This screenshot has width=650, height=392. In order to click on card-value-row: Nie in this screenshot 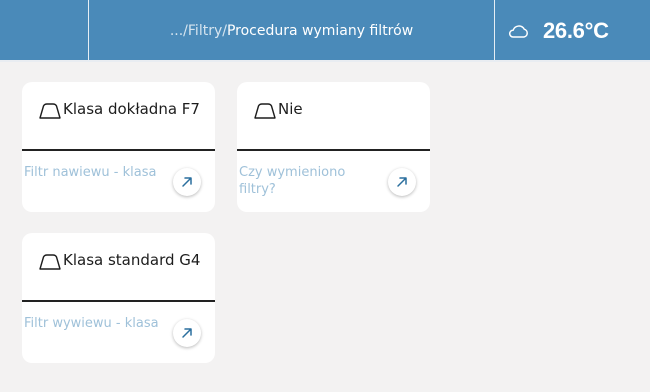, I will do `click(333, 116)`.